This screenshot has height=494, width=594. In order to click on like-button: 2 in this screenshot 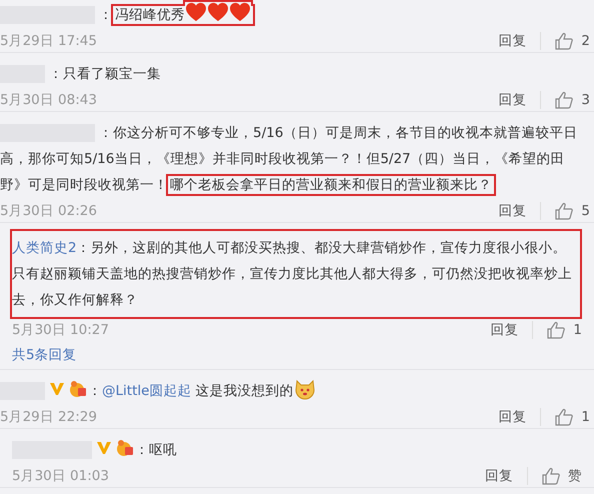, I will do `click(565, 41)`.